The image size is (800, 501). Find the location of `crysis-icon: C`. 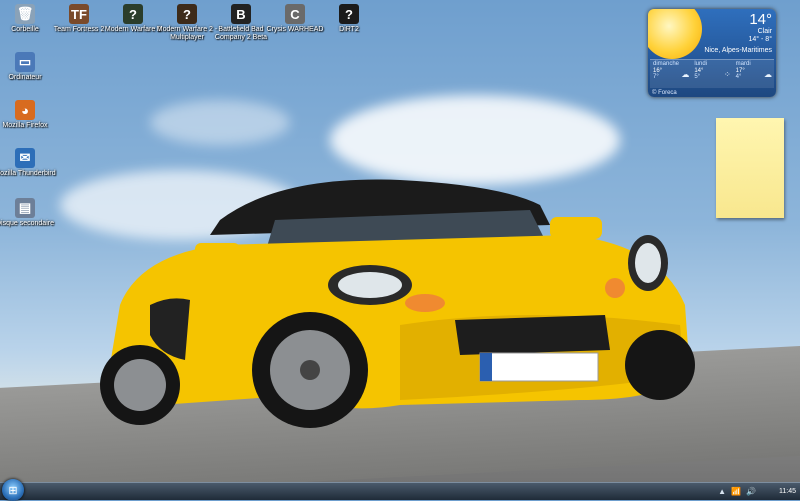

crysis-icon: C is located at coordinates (295, 14).